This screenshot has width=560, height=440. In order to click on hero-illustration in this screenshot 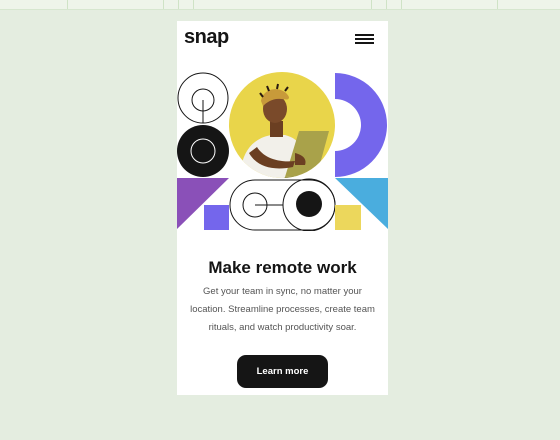, I will do `click(282, 151)`.